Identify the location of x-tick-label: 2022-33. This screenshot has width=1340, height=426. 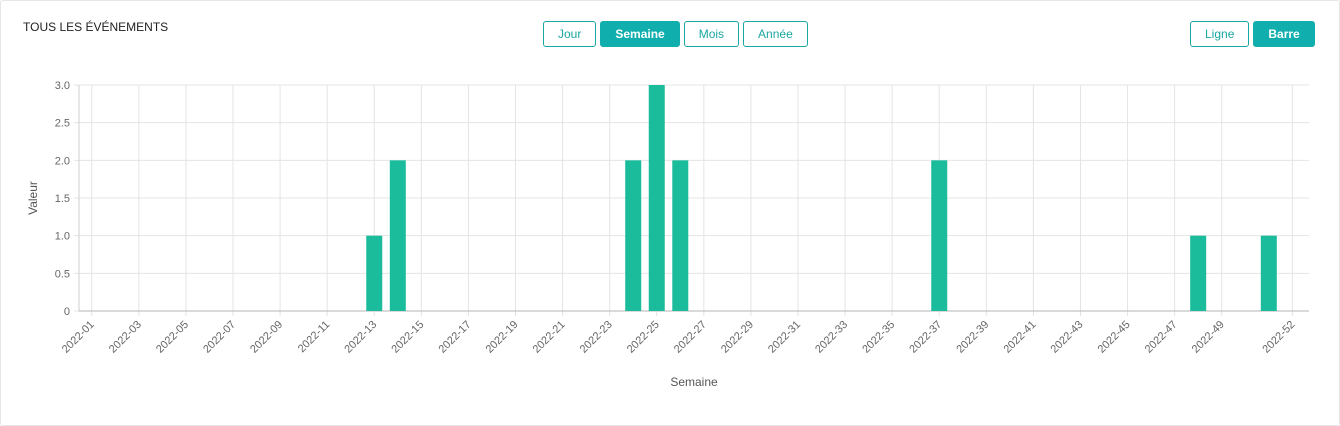
(831, 337).